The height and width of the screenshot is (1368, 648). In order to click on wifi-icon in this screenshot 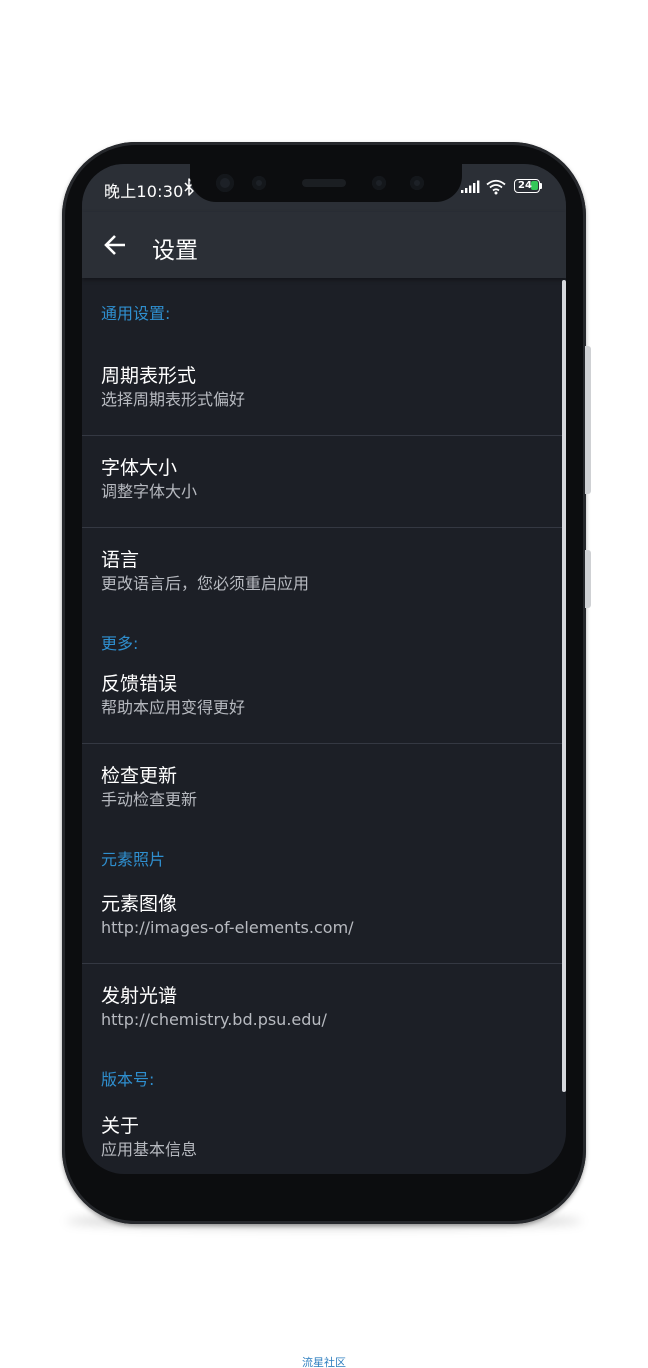, I will do `click(496, 187)`.